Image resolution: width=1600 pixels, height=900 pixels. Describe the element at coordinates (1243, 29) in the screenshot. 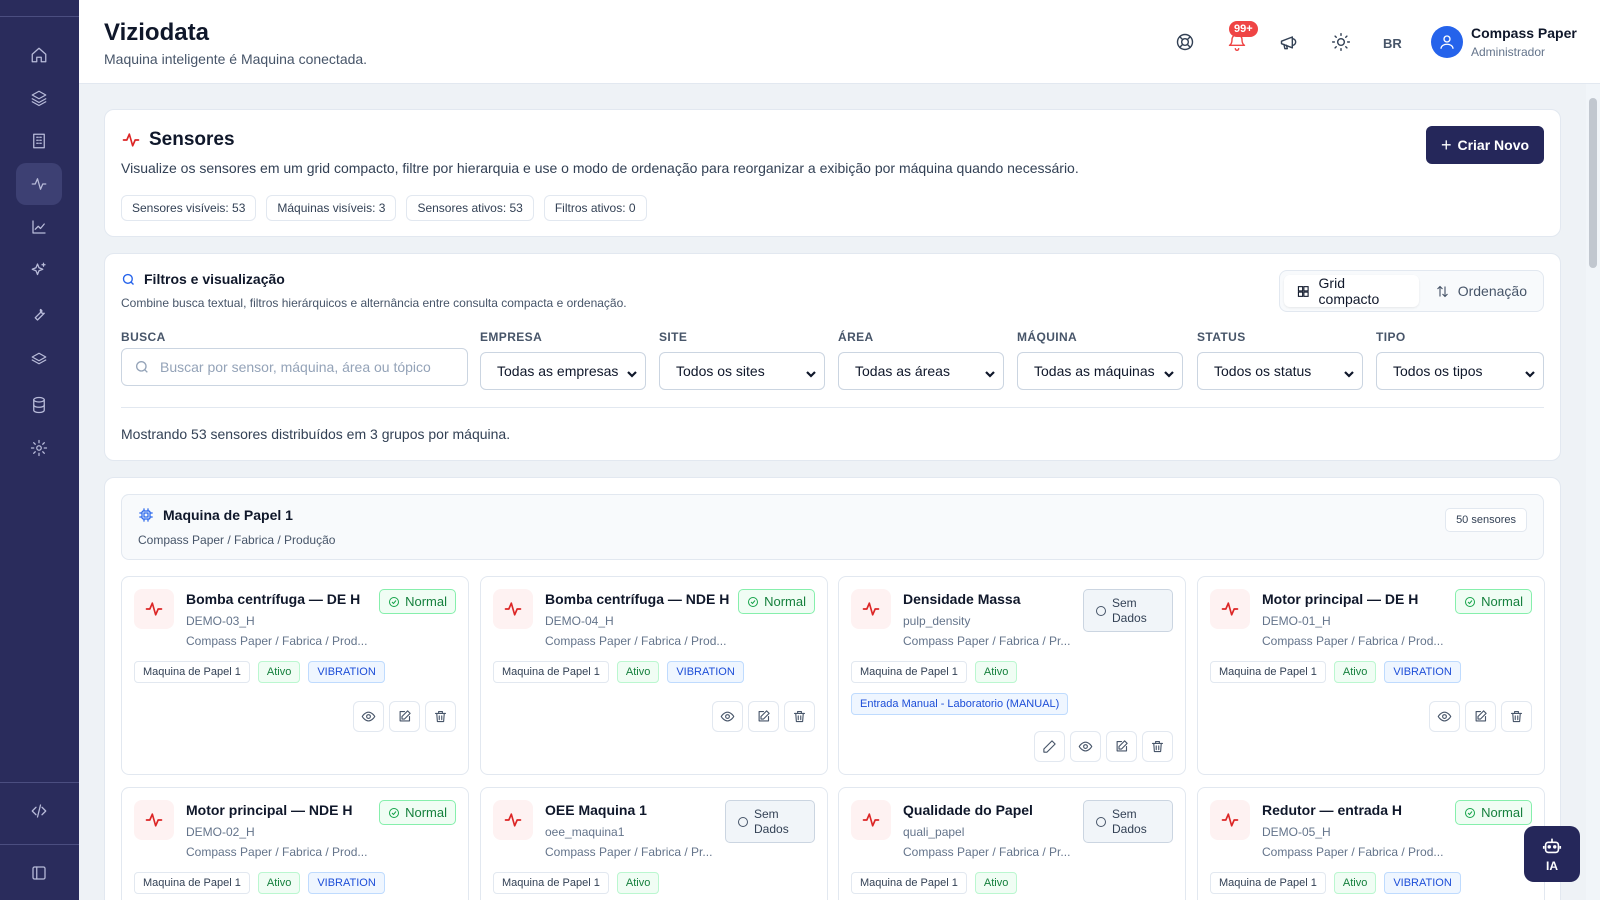

I see `notification-badge: 99+` at that location.